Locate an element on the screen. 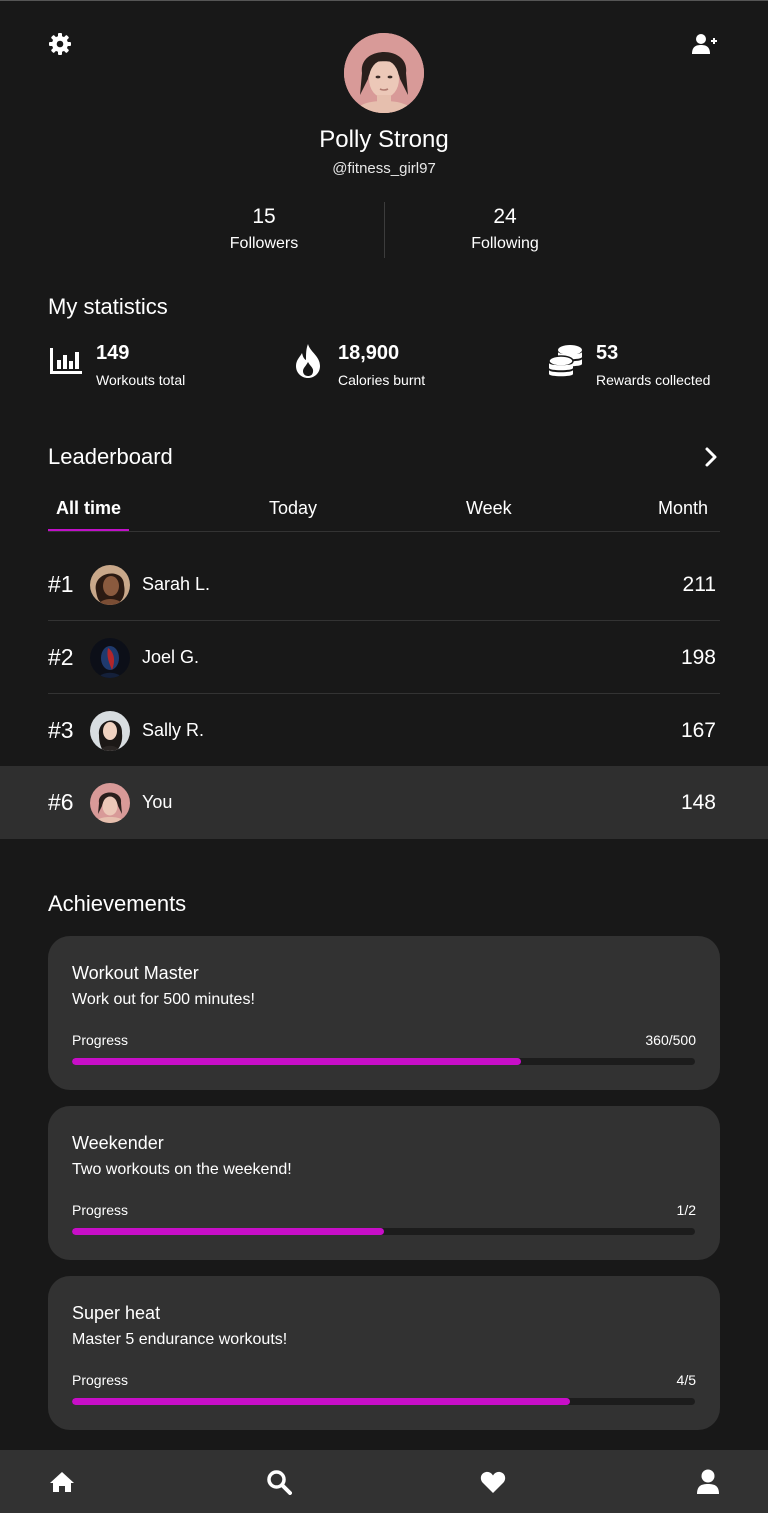 The height and width of the screenshot is (1513, 768). tab-month: Month is located at coordinates (683, 514).